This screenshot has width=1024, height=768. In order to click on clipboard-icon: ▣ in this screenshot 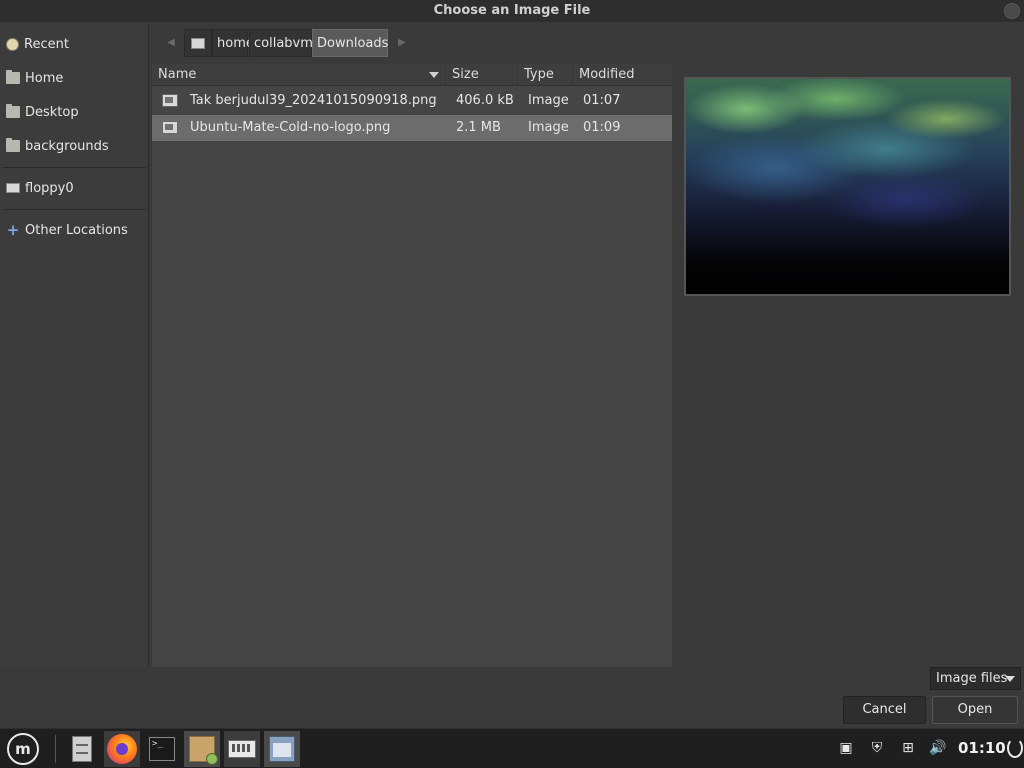, I will do `click(846, 748)`.